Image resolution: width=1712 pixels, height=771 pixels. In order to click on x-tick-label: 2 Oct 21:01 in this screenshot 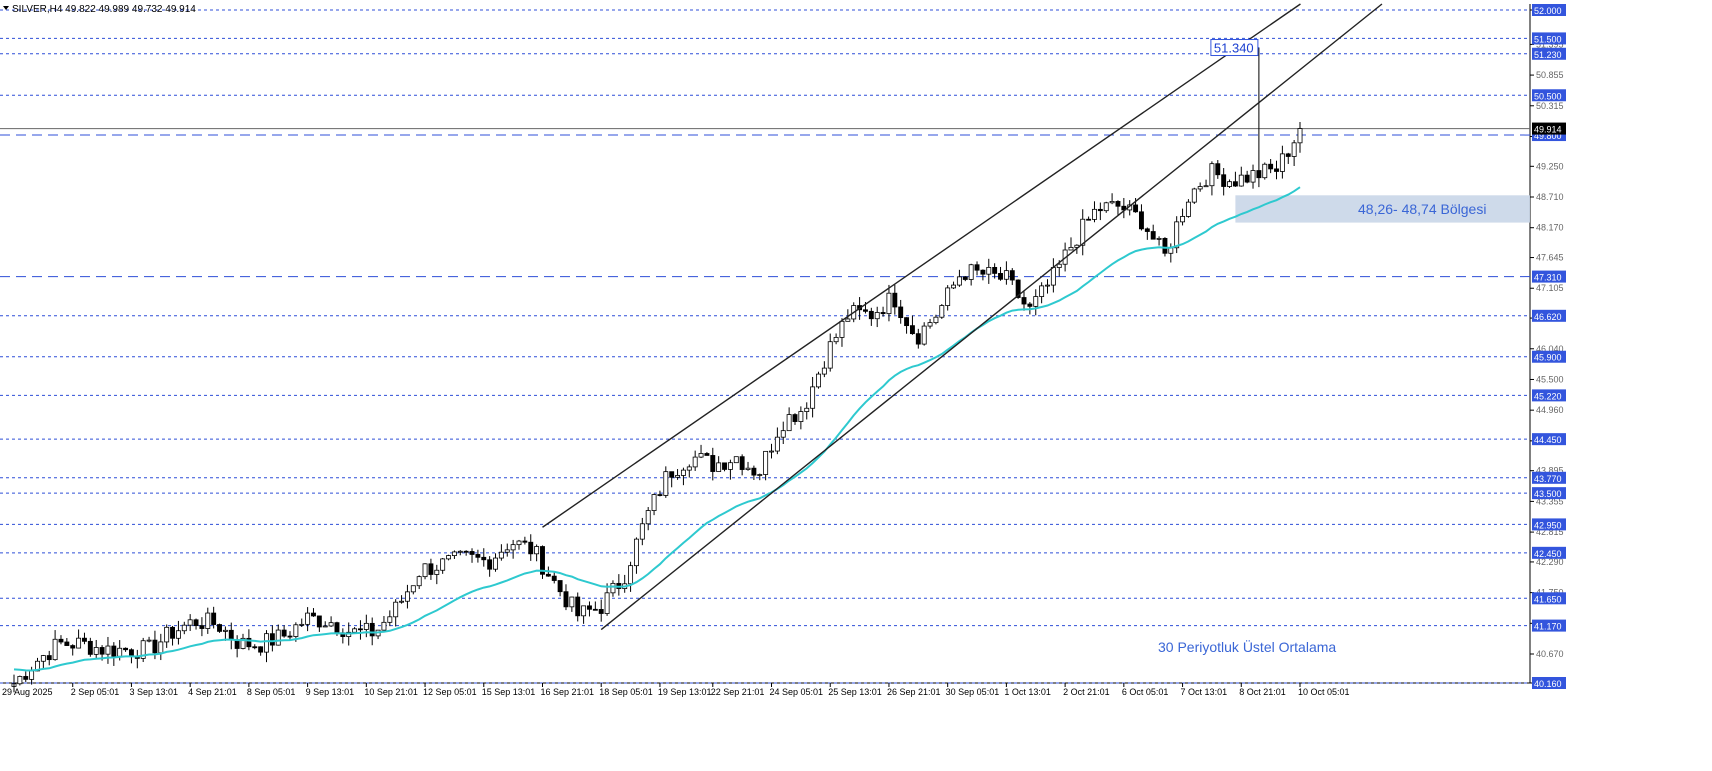, I will do `click(1086, 692)`.